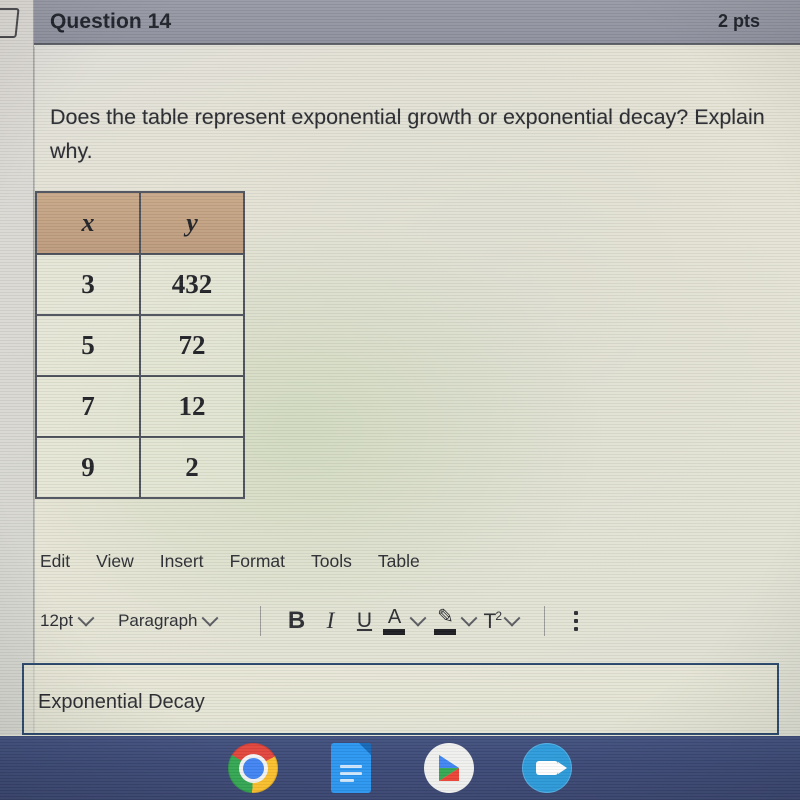 This screenshot has height=800, width=800. I want to click on table-row: 5 72, so click(140, 345).